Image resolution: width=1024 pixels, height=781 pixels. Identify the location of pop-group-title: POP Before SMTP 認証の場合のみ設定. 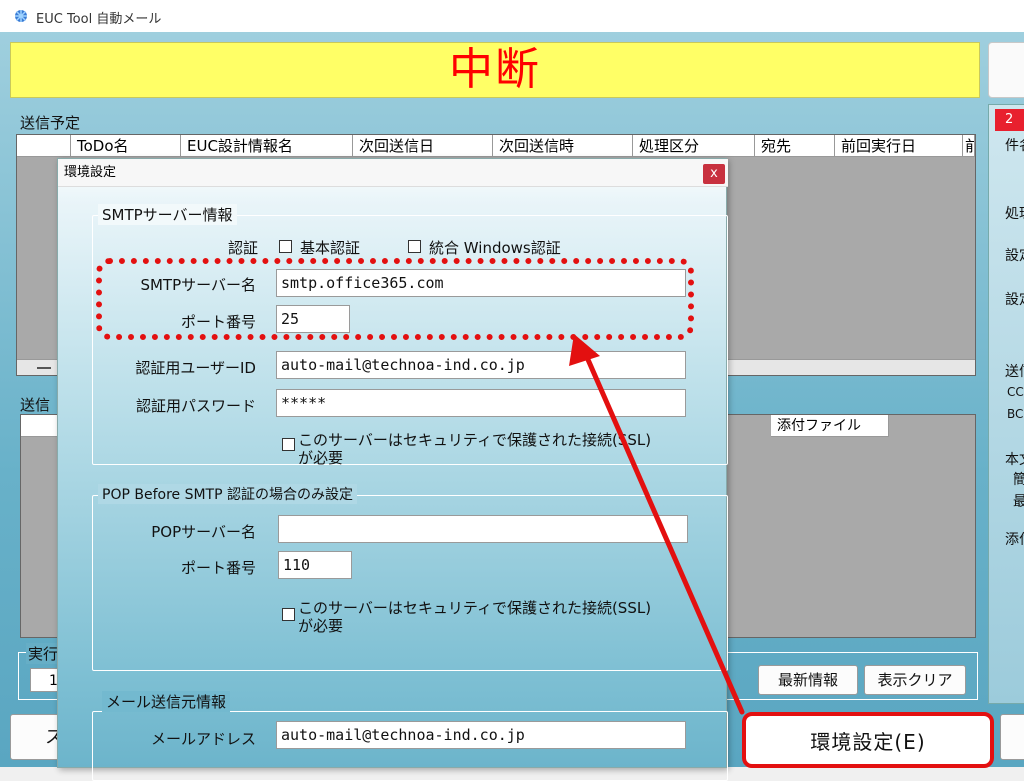
(227, 494).